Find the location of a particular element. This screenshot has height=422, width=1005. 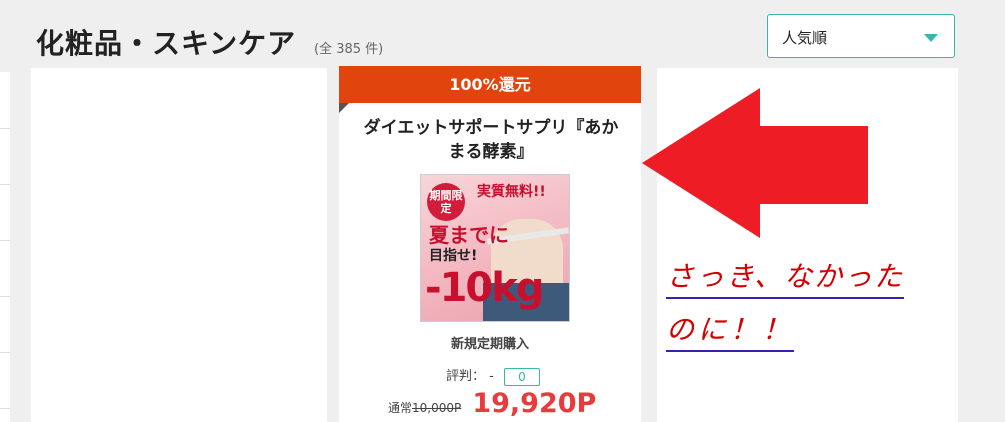

page-title: 化粧品・スキンケア is located at coordinates (166, 43).